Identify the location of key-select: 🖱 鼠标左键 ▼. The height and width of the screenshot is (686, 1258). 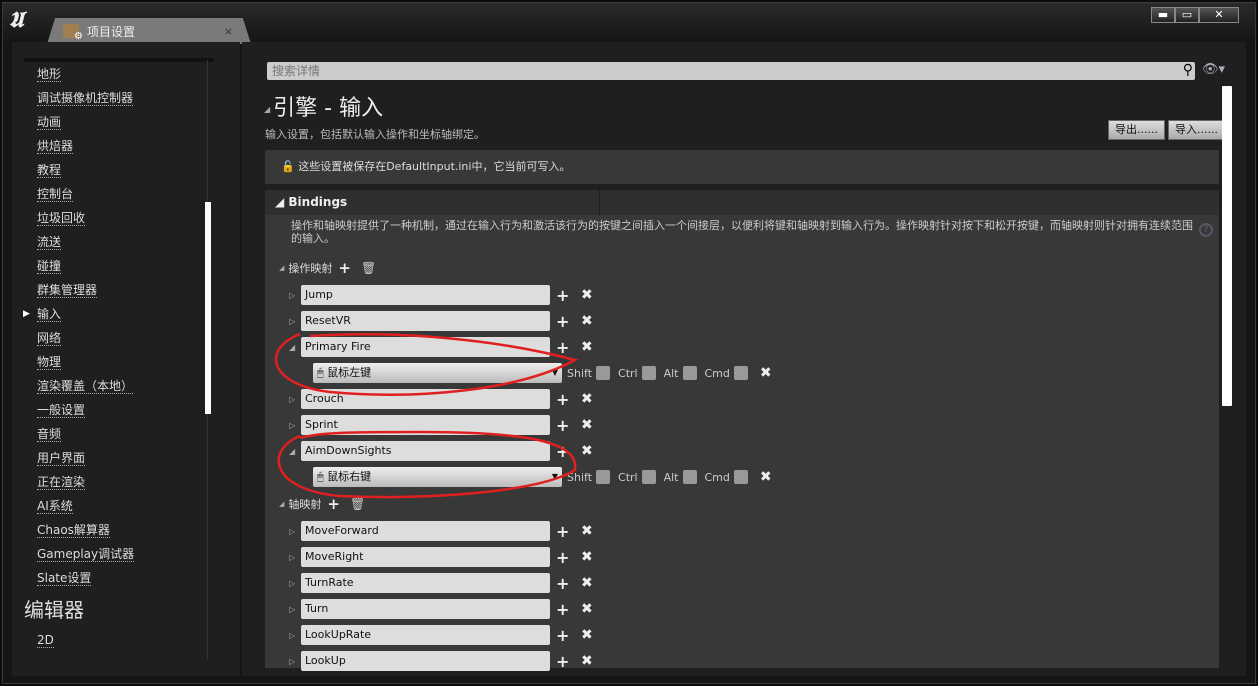
(437, 373).